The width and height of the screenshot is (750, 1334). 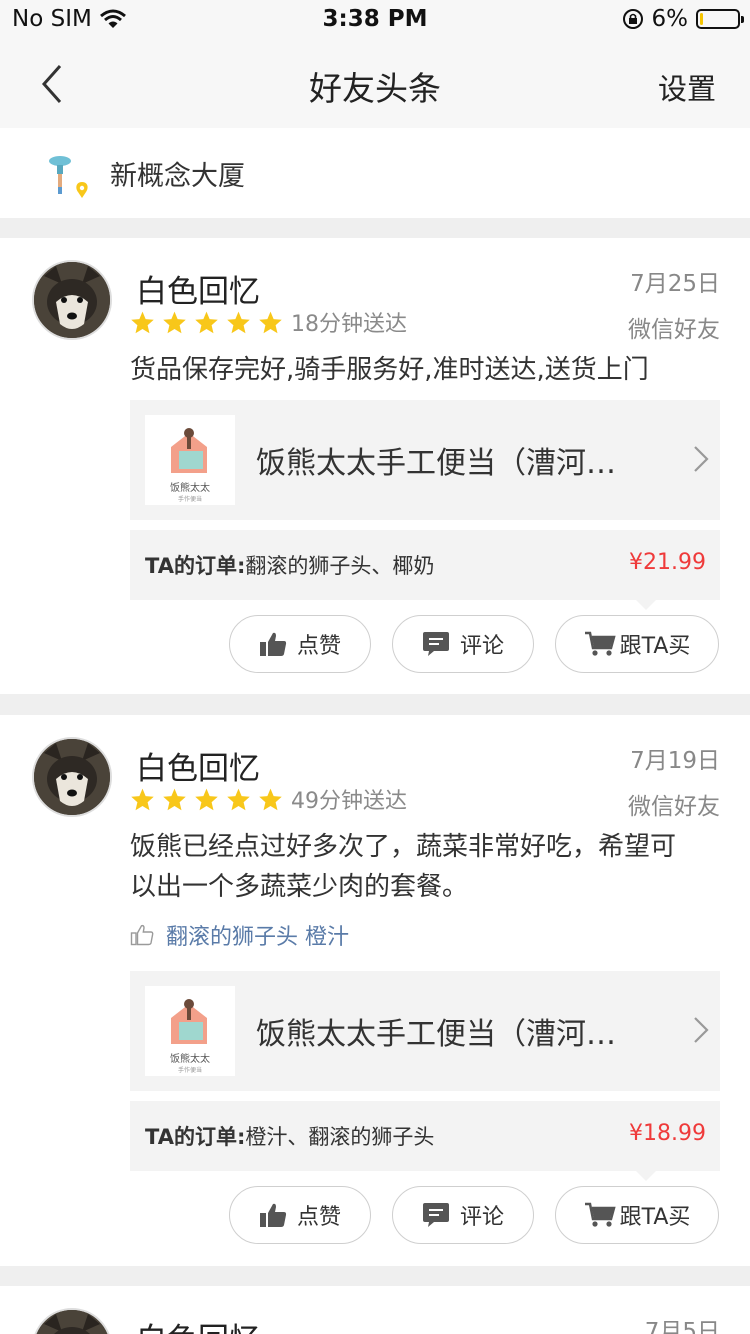 I want to click on delivery-time: 18分钟送达, so click(x=349, y=324).